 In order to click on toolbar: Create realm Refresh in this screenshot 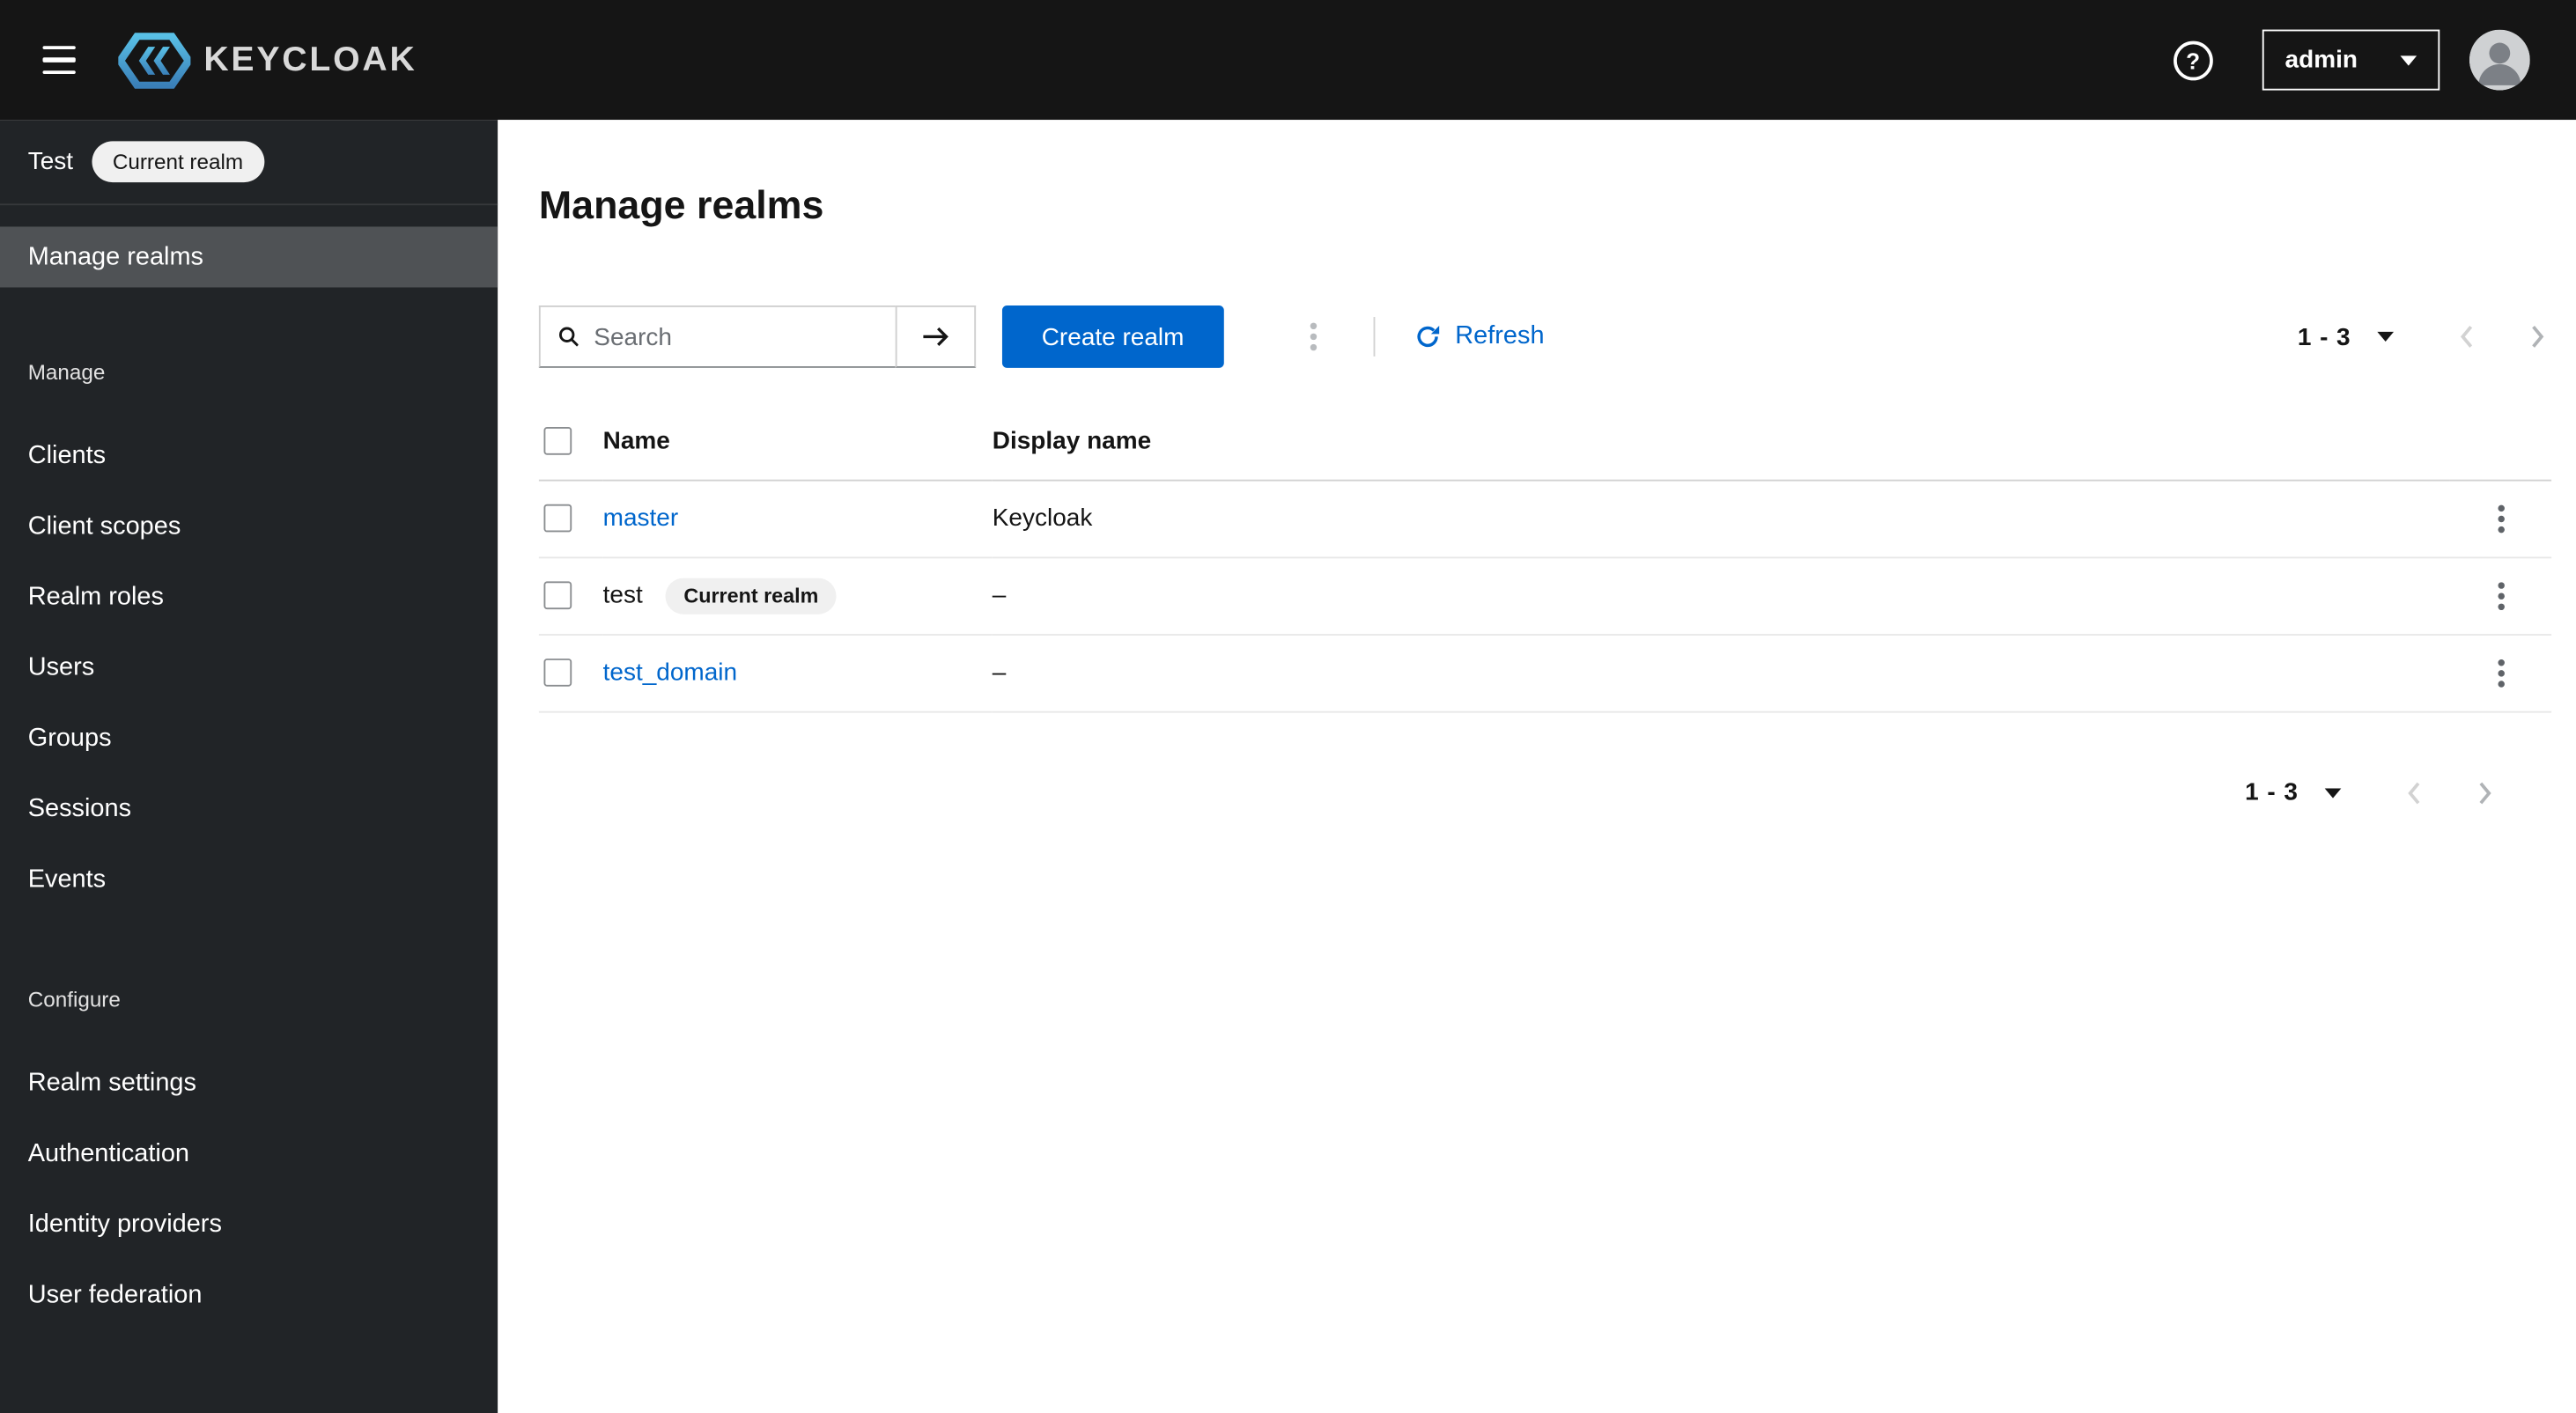, I will do `click(1544, 336)`.